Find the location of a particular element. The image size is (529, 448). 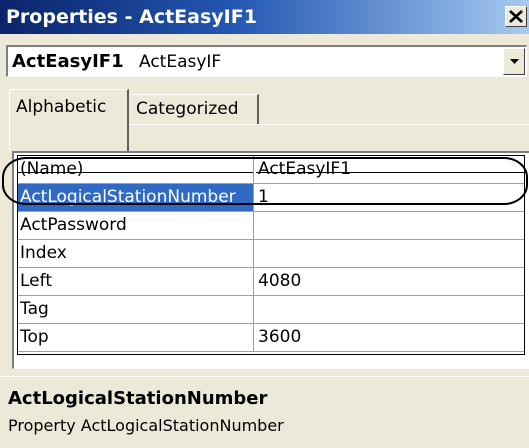

property-value: 4080 is located at coordinates (391, 281).